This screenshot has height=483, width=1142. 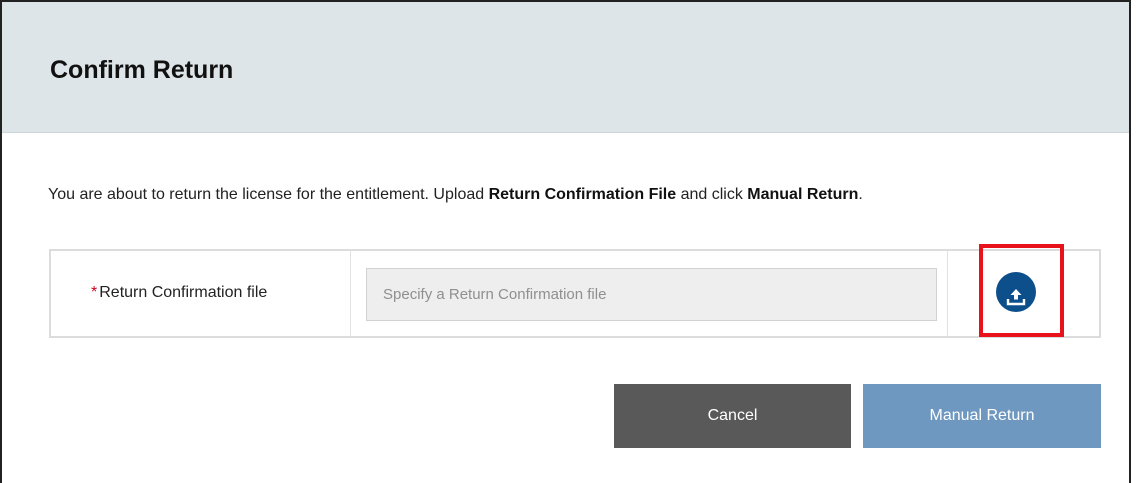 I want to click on file-input-cell, so click(x=649, y=293).